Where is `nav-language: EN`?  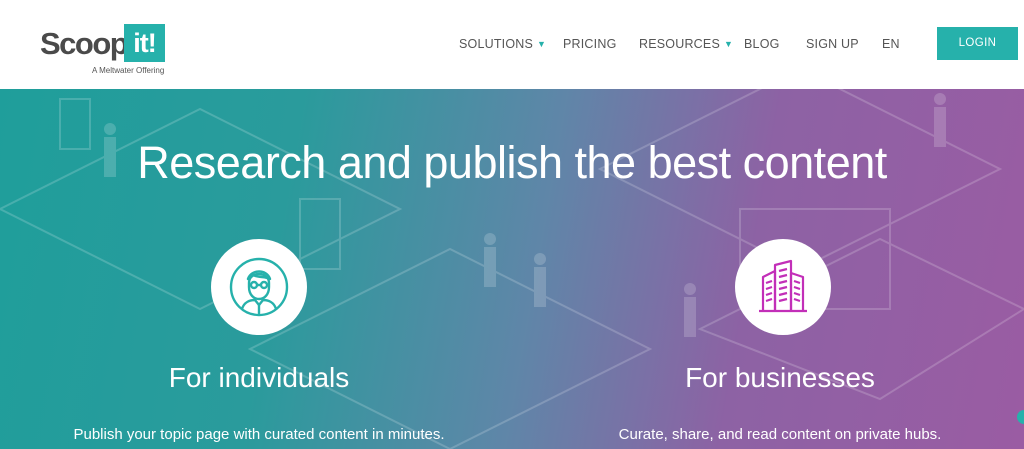 nav-language: EN is located at coordinates (891, 44).